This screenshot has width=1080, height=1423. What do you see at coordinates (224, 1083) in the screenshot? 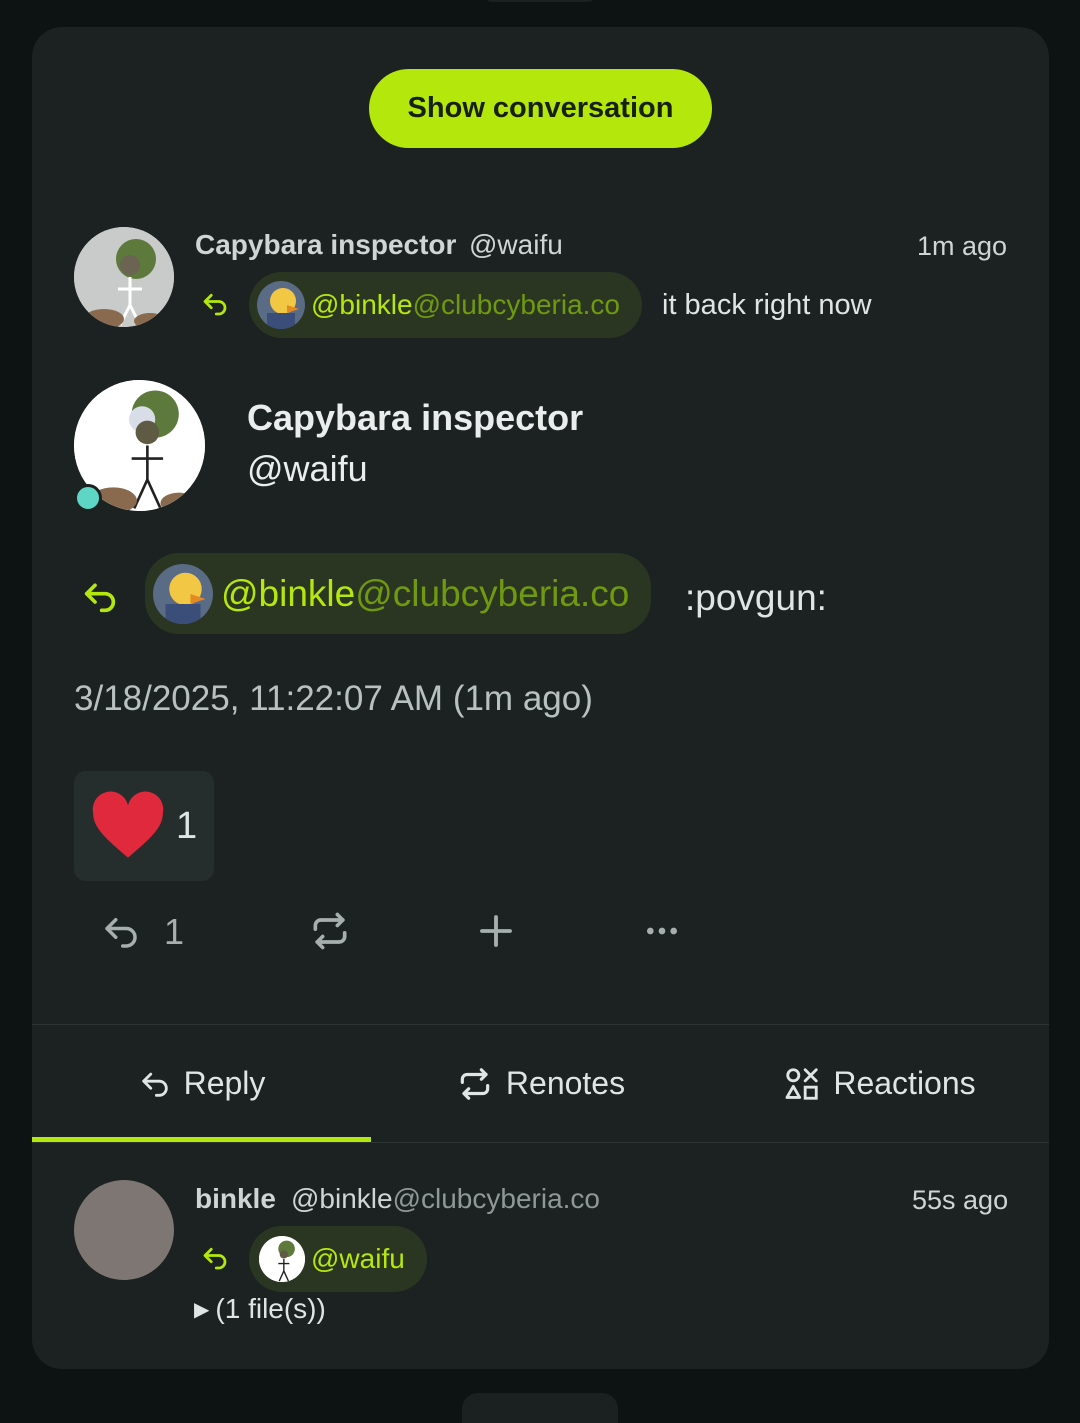
I see `tab-reply-label: Reply` at bounding box center [224, 1083].